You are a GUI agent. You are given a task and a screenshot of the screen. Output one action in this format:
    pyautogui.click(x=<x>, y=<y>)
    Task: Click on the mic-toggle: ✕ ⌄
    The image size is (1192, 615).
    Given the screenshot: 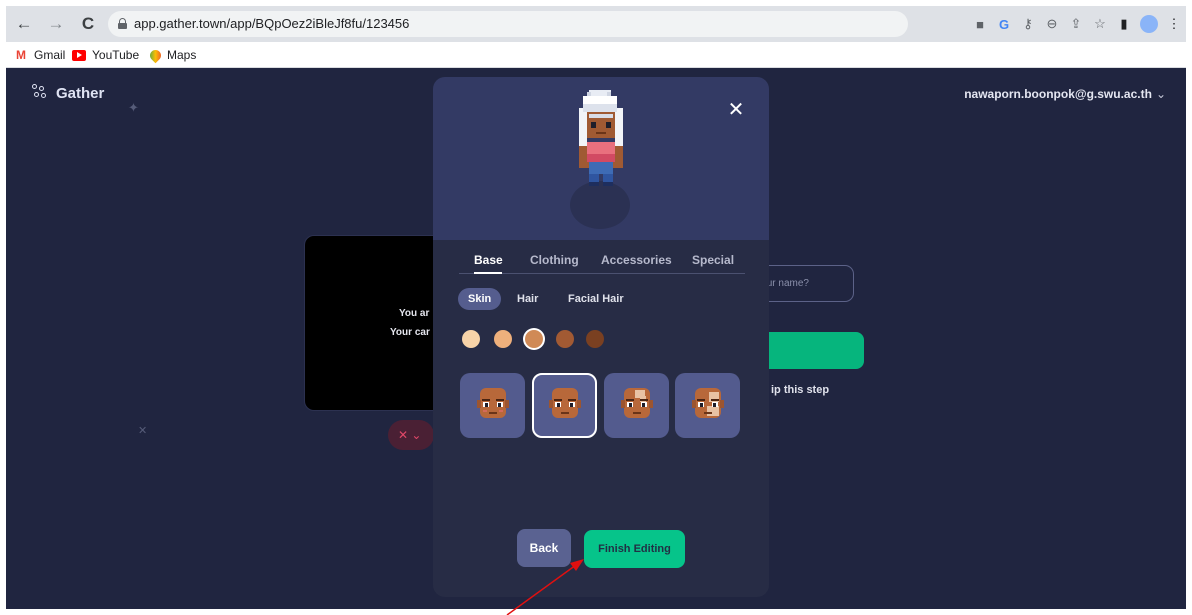 What is the action you would take?
    pyautogui.click(x=411, y=435)
    